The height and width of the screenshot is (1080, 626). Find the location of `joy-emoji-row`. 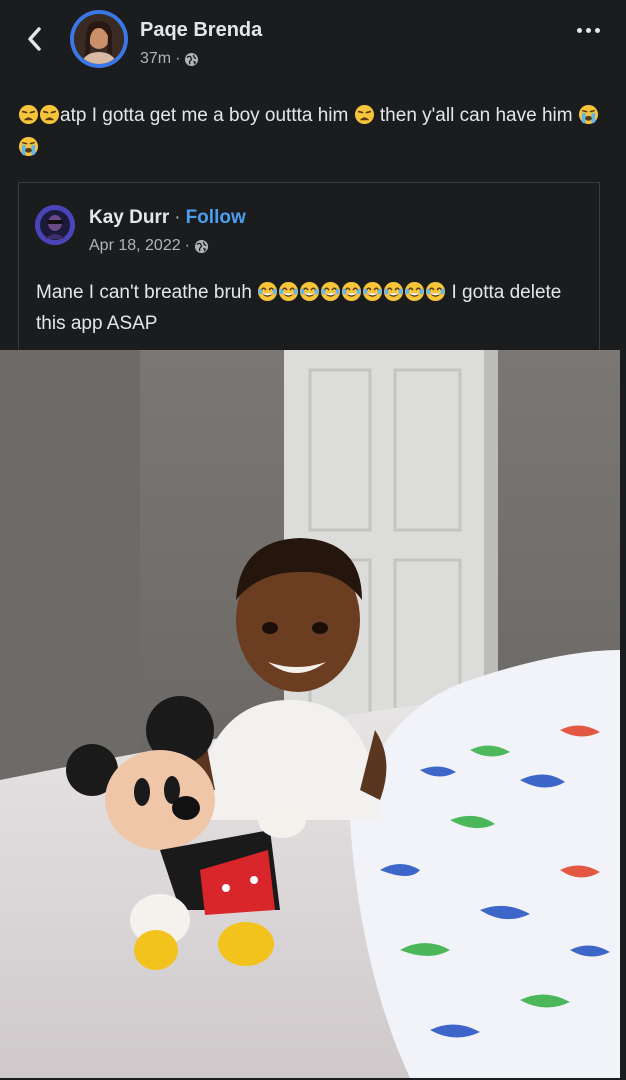

joy-emoji-row is located at coordinates (351, 292).